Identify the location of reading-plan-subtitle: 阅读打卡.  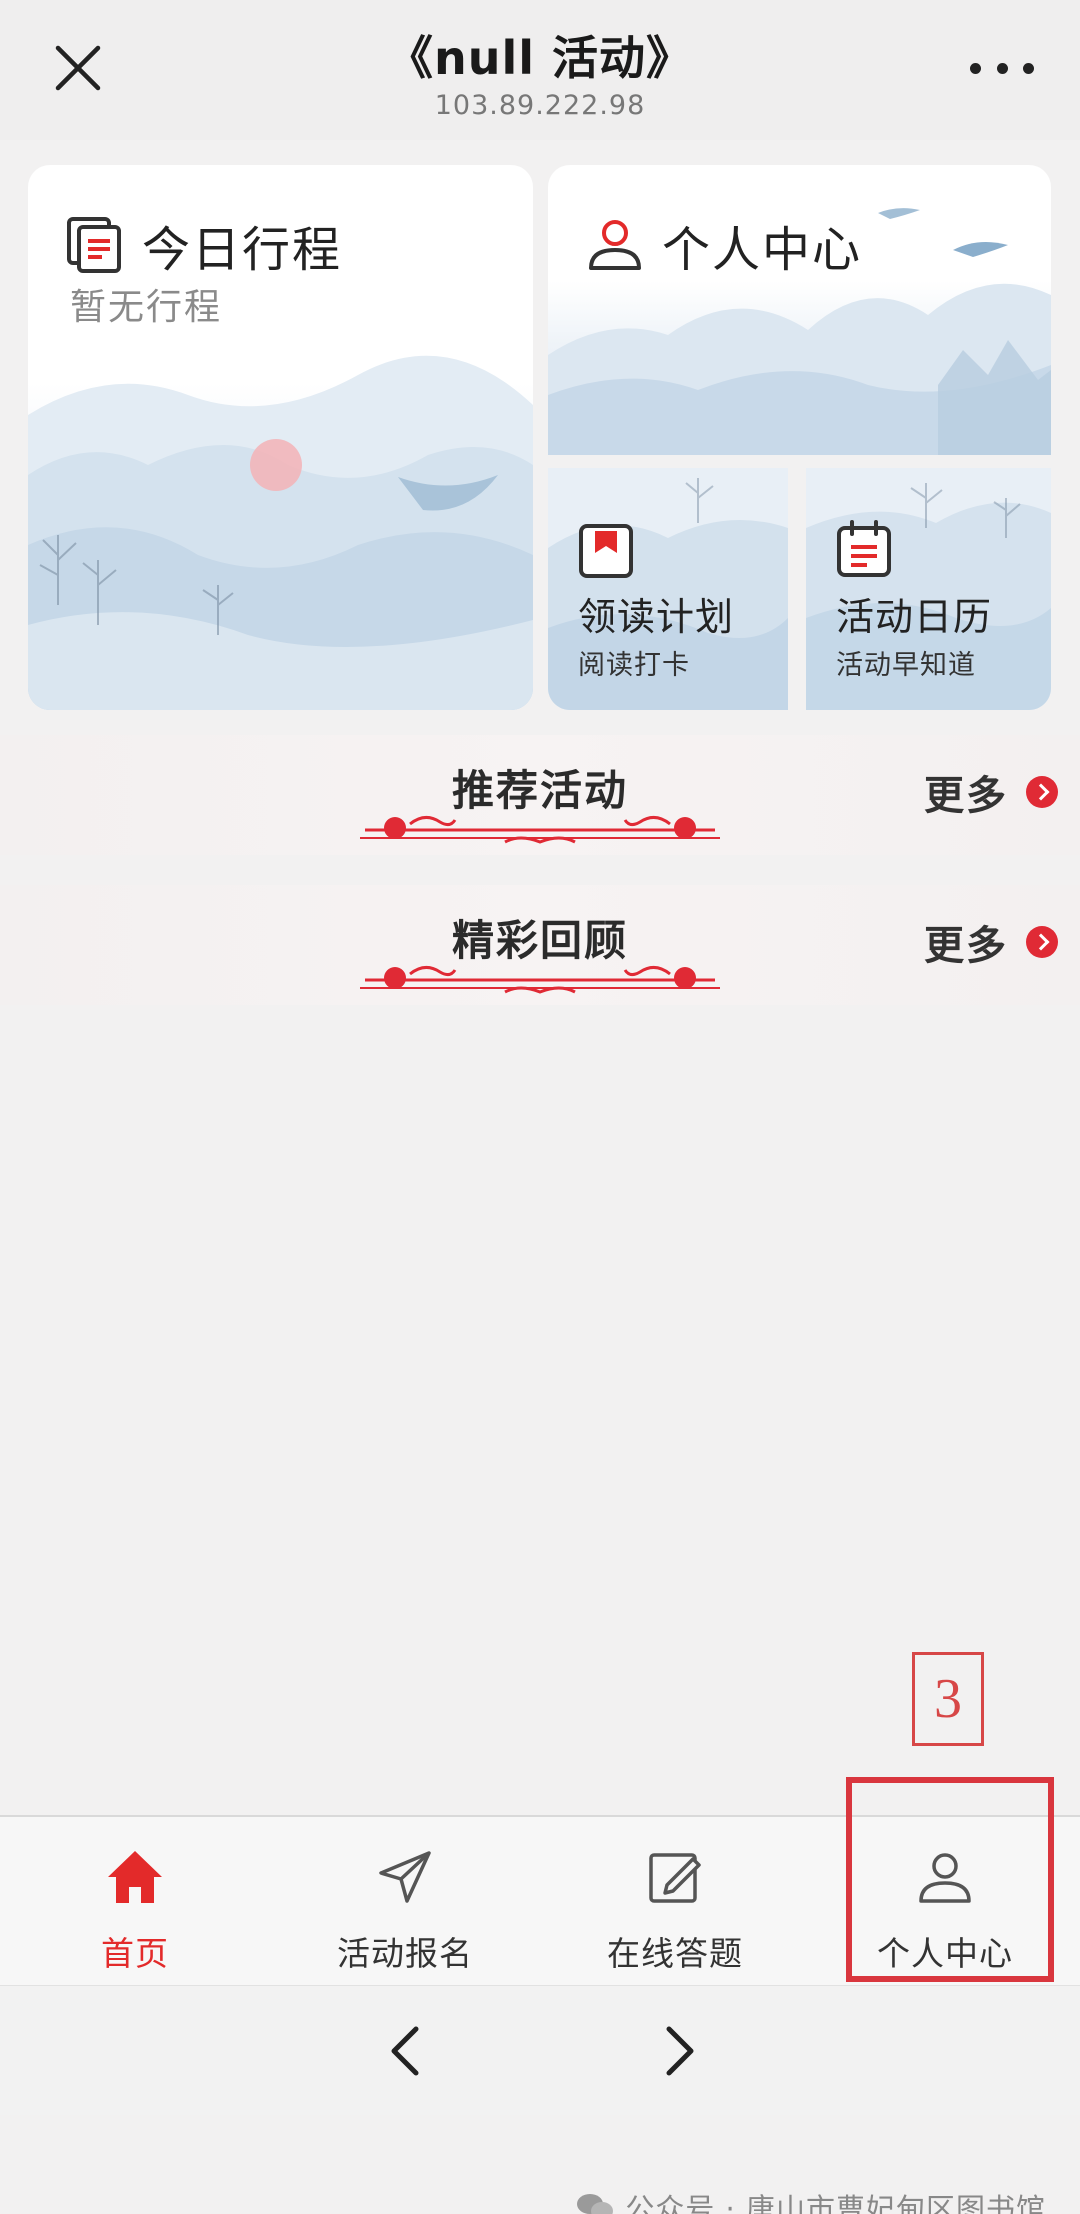
(634, 665).